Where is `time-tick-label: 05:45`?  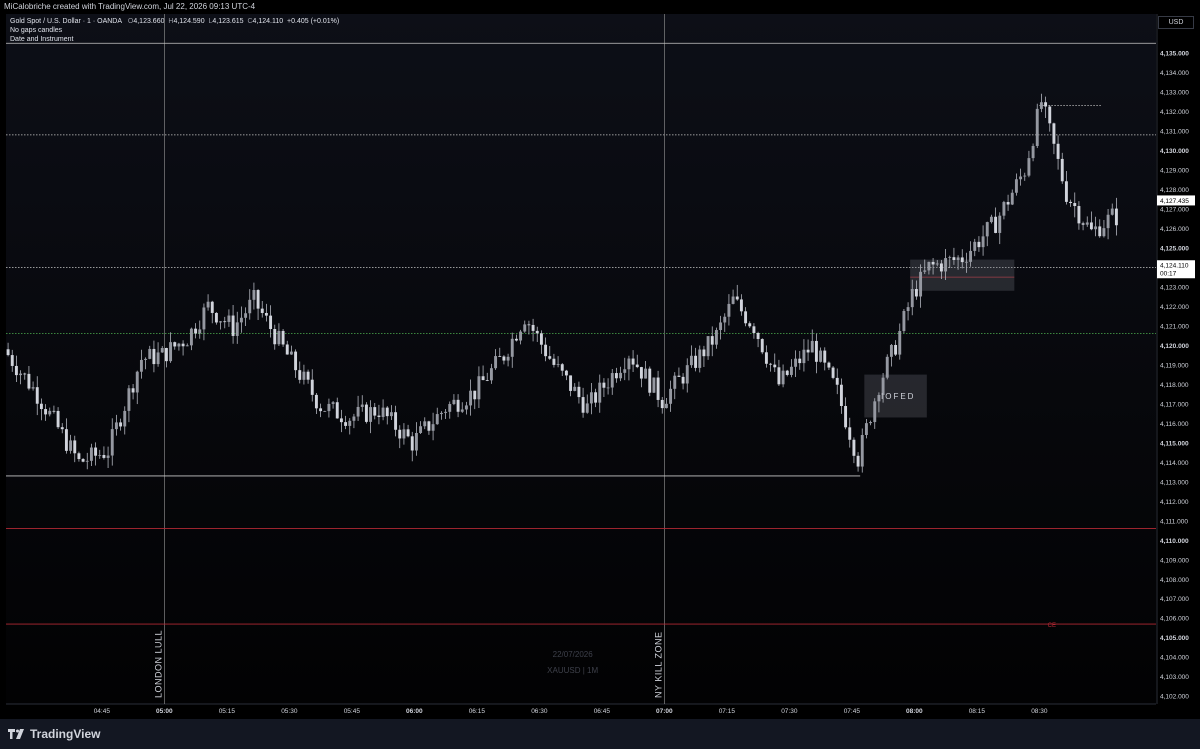
time-tick-label: 05:45 is located at coordinates (352, 711).